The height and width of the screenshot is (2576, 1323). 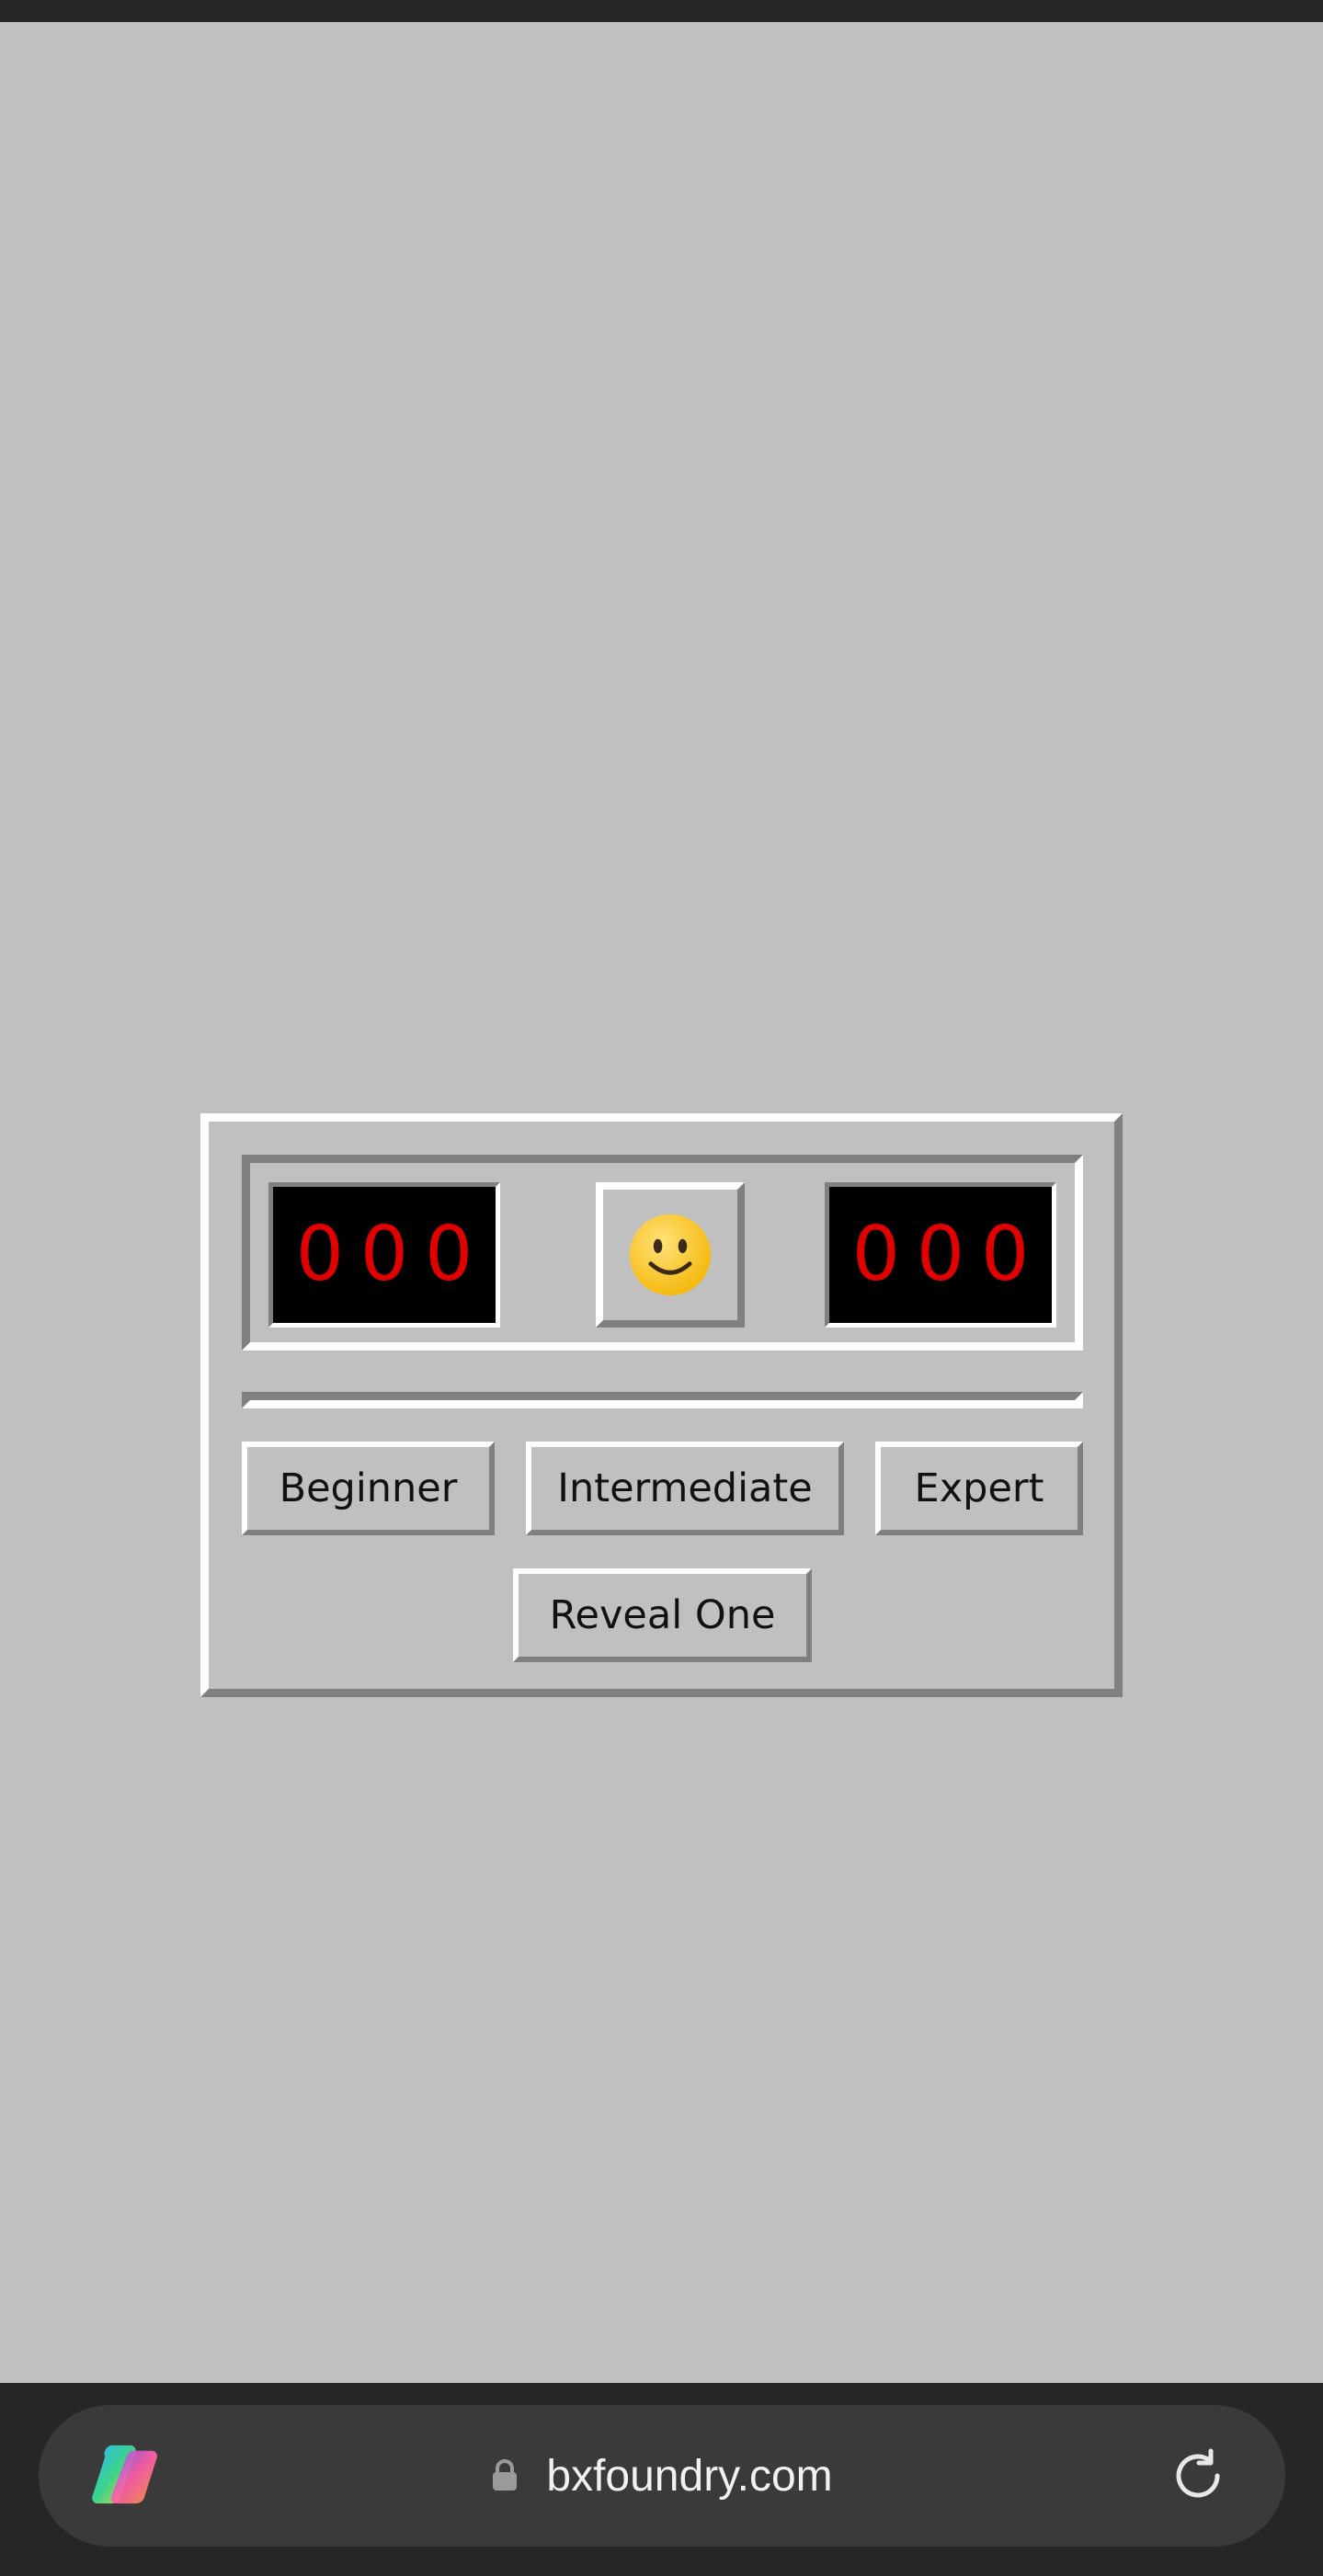 I want to click on beginner-button: Beginner, so click(x=368, y=1488).